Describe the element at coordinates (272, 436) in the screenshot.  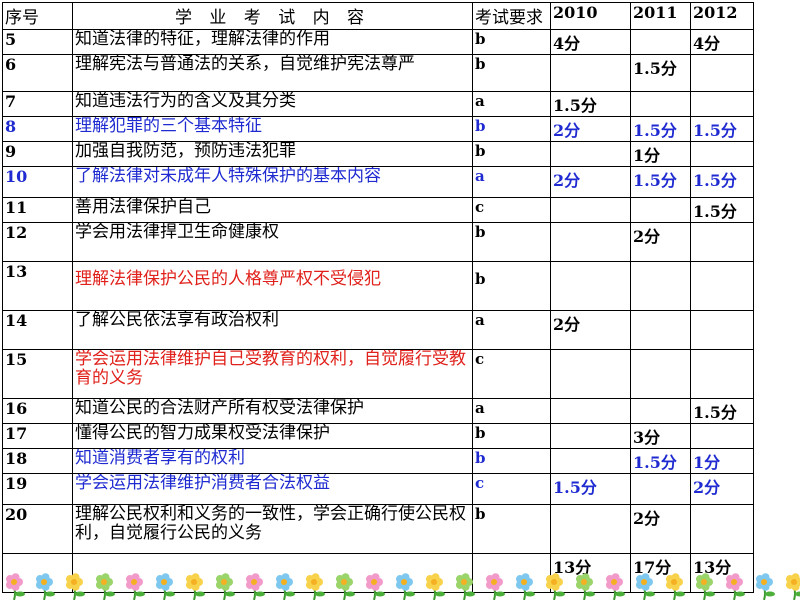
I see `row-content: 懂得公民的智力成果权受法律保护` at that location.